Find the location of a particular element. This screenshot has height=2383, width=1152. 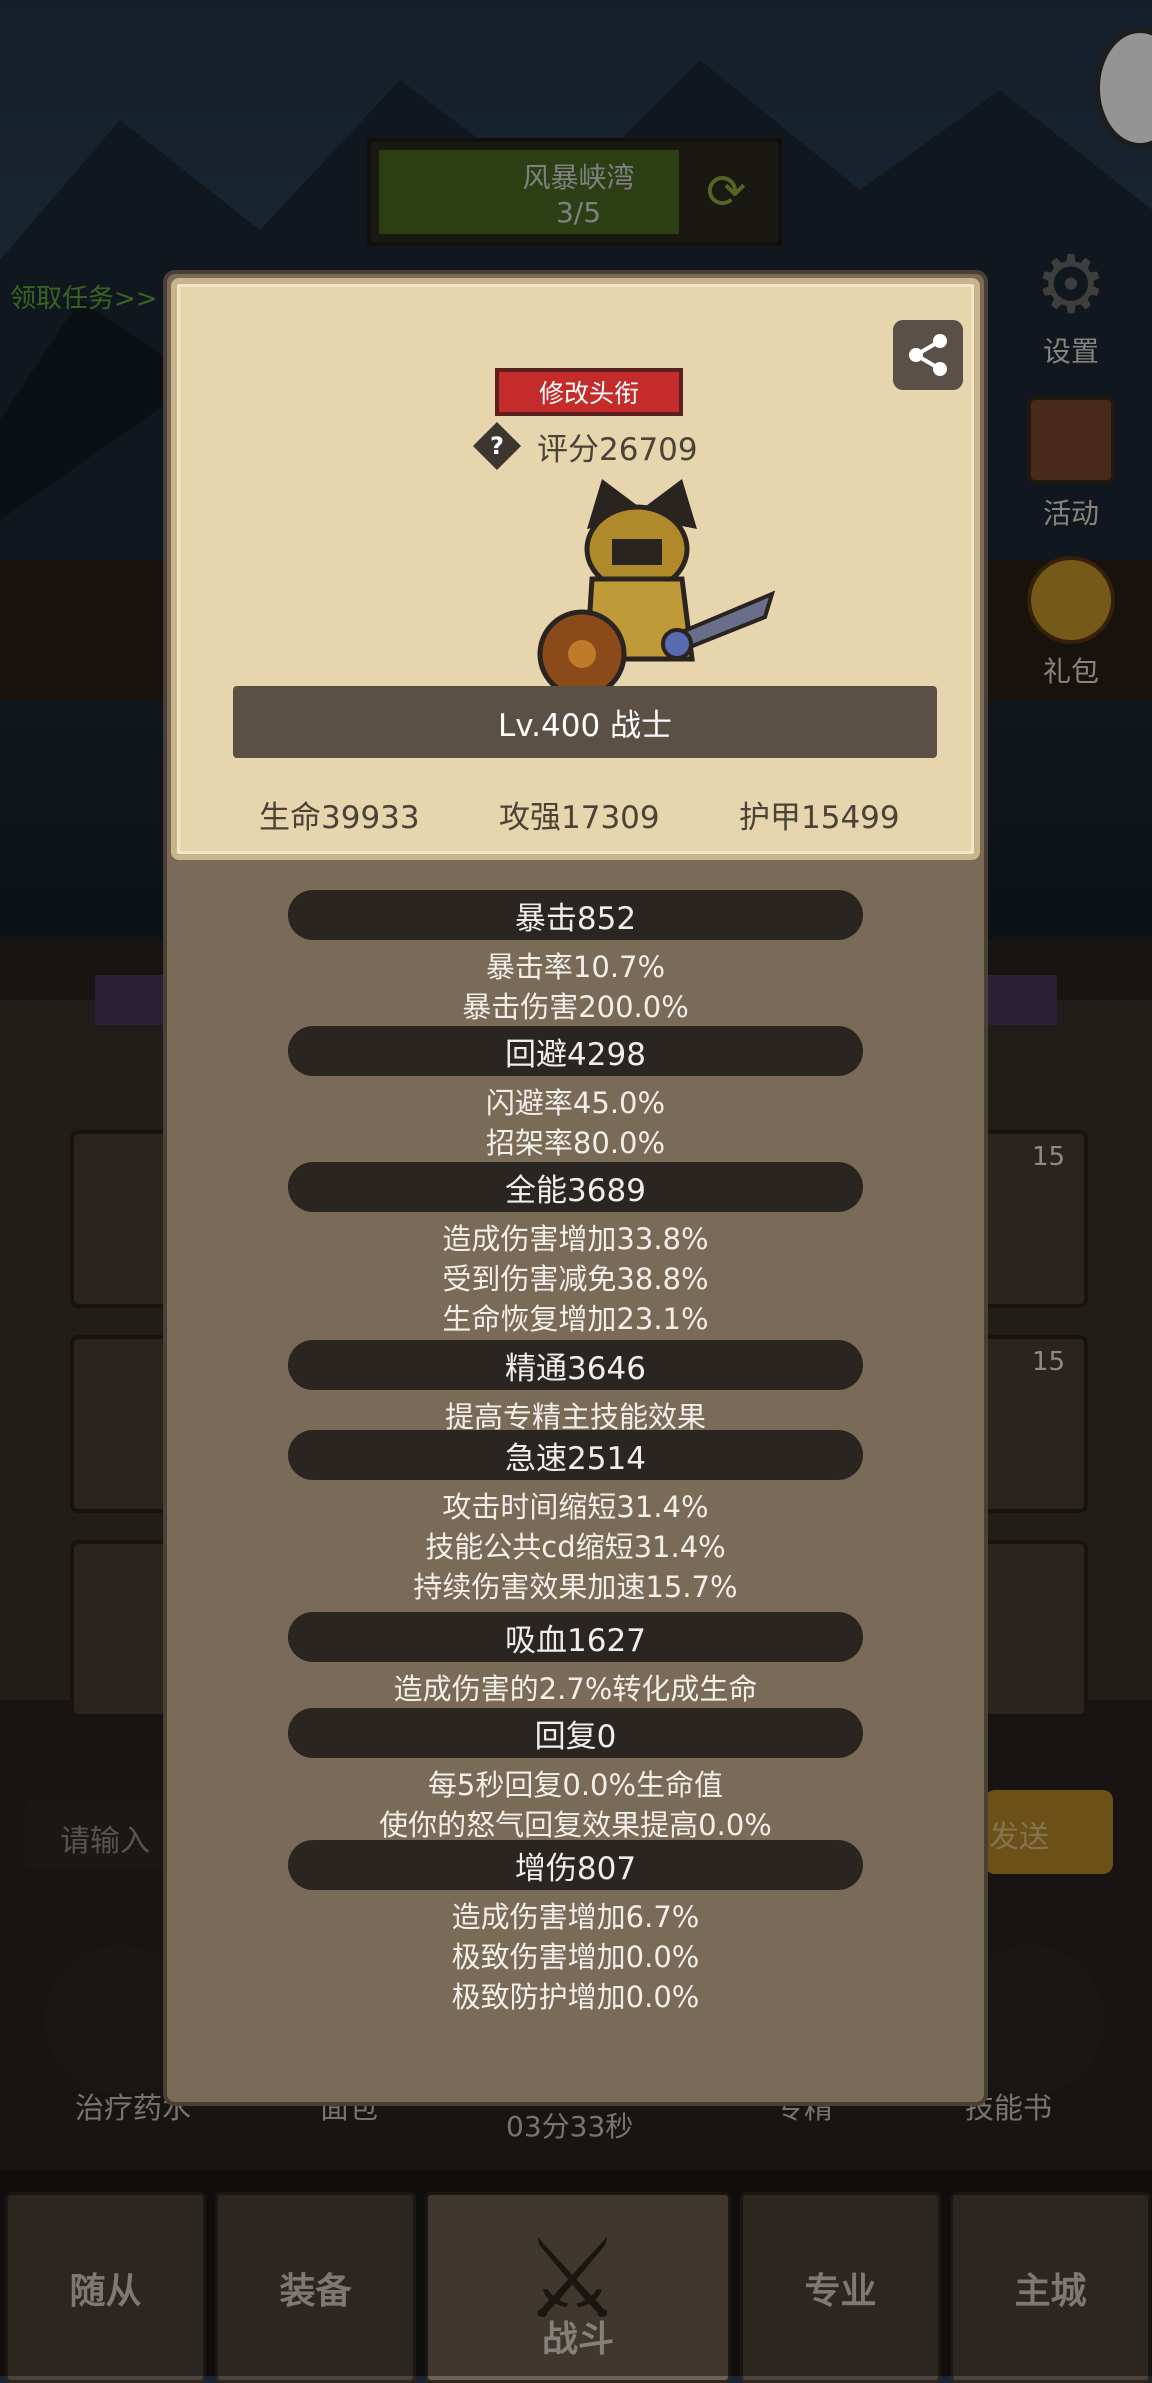

share-button is located at coordinates (928, 355).